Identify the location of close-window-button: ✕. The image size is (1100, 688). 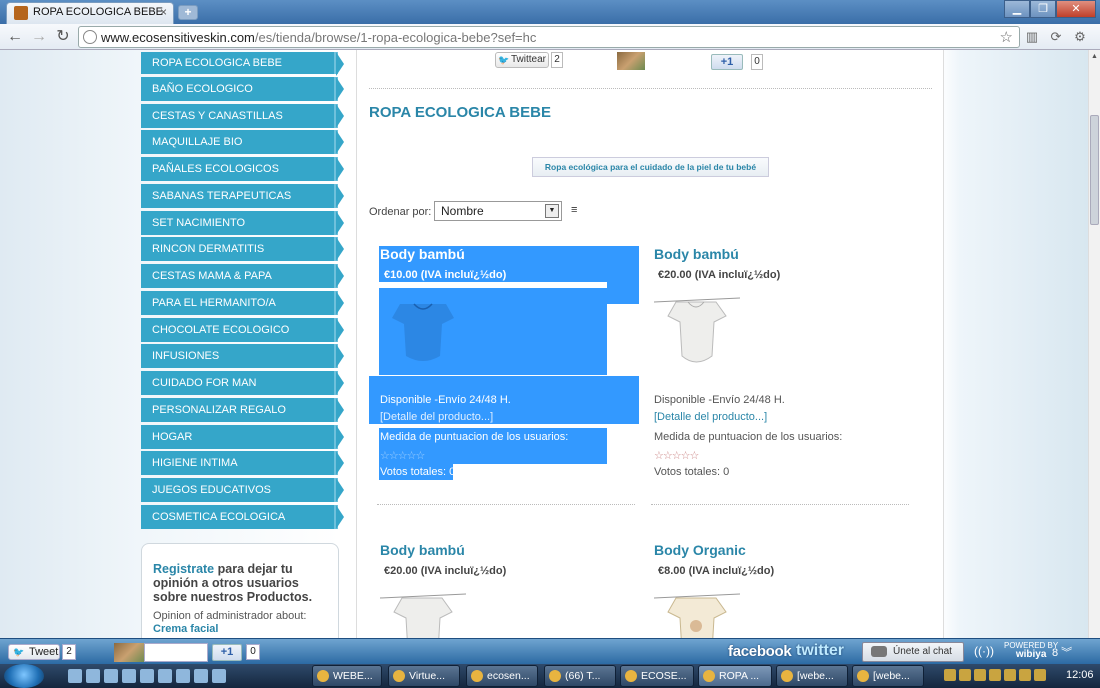
(1076, 9).